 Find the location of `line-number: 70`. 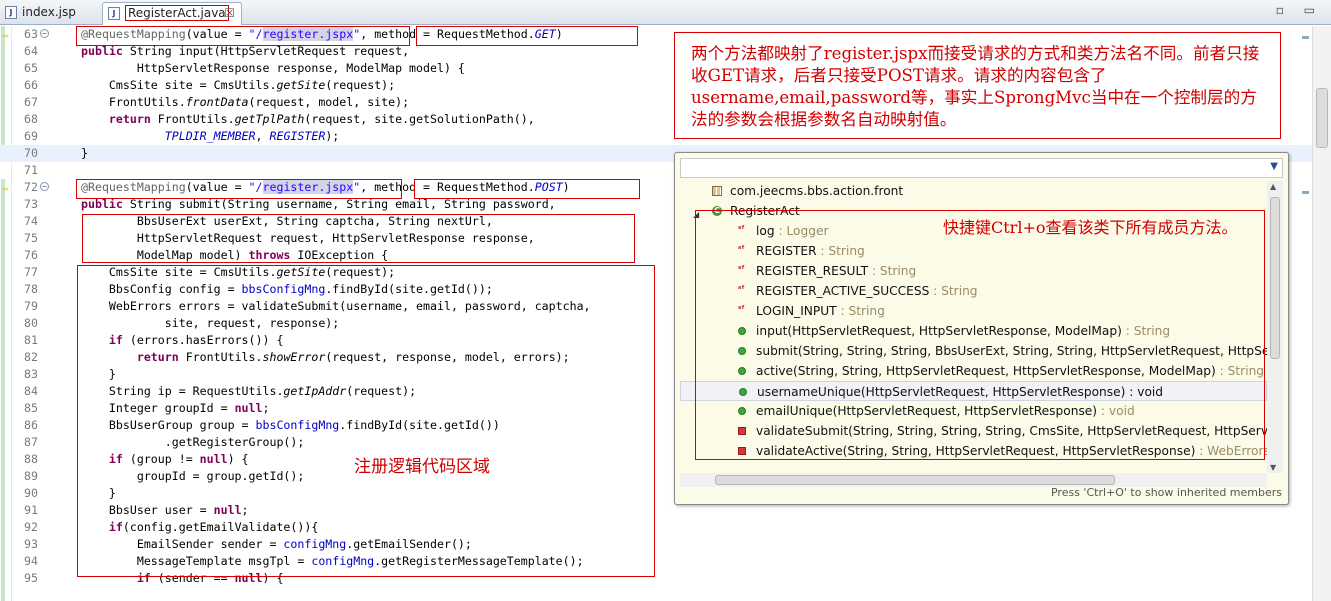

line-number: 70 is located at coordinates (31, 153).